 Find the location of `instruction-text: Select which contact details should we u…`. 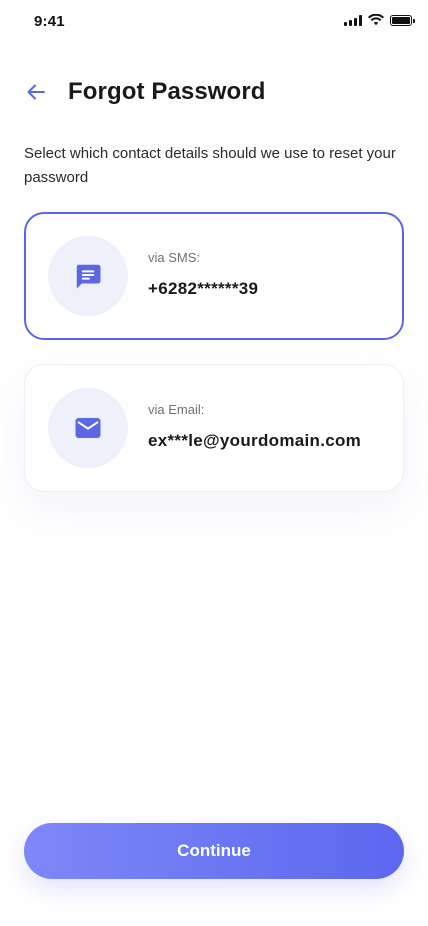

instruction-text: Select which contact details should we u… is located at coordinates (210, 165).